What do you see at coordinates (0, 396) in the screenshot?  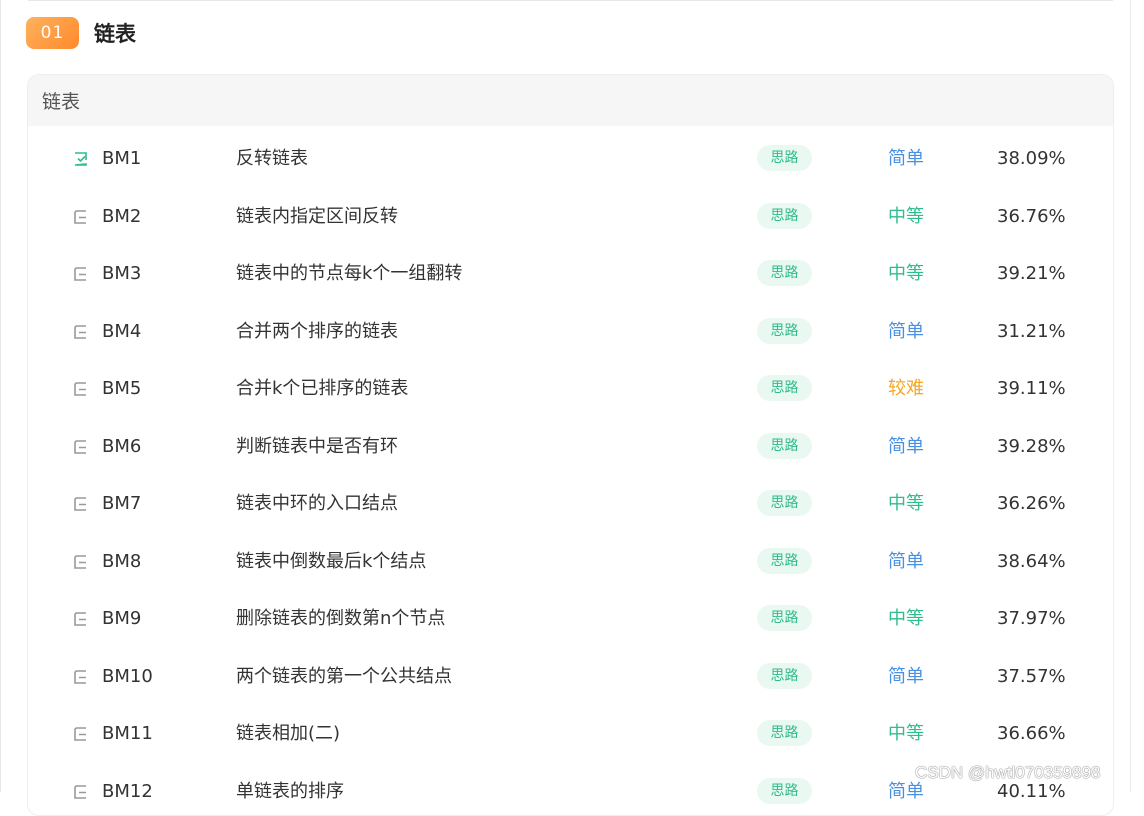 I see `frame-left-border` at bounding box center [0, 396].